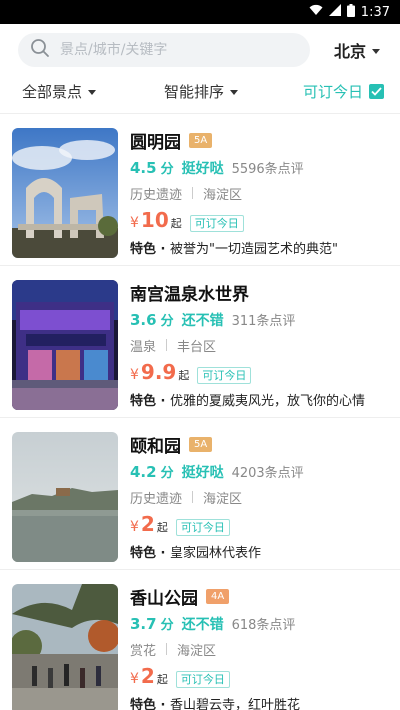 The image size is (400, 710). What do you see at coordinates (268, 401) in the screenshot?
I see `feature-desc: 优雅的夏威夷风光，放飞你的心情` at bounding box center [268, 401].